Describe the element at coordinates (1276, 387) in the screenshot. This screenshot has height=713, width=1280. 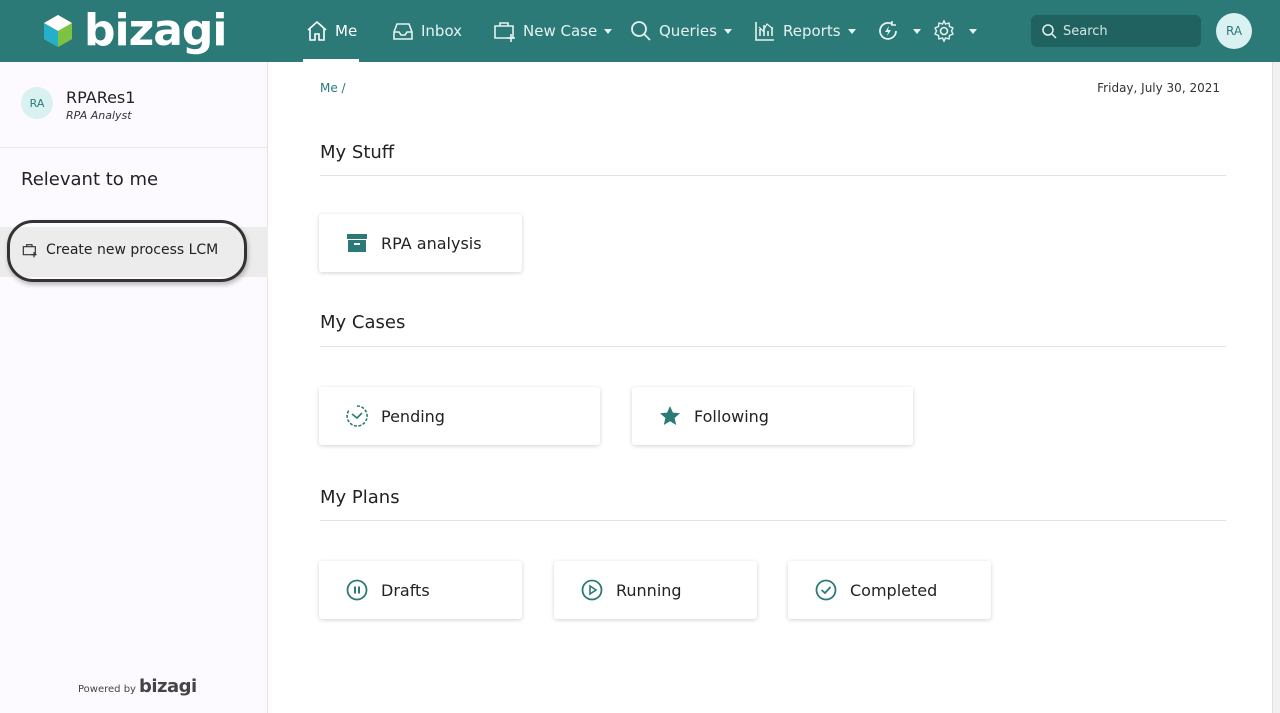
I see `scrollbar` at that location.